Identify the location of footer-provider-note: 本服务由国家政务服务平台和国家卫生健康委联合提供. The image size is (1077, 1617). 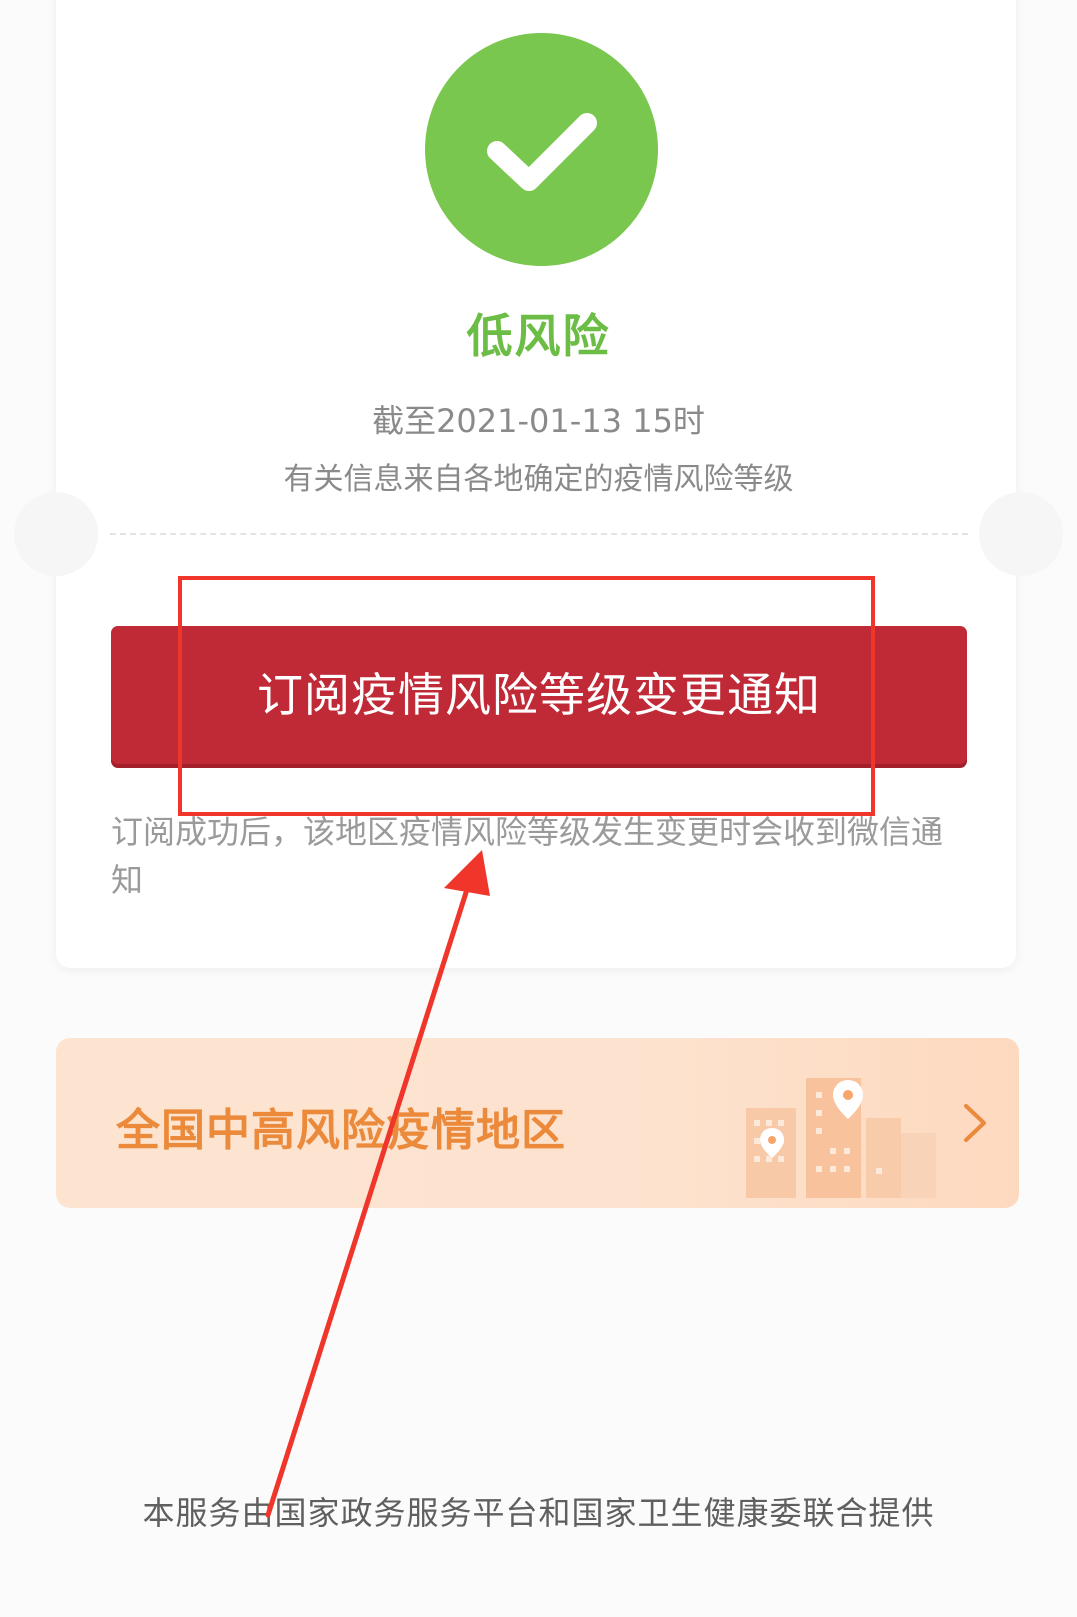
(538, 1513).